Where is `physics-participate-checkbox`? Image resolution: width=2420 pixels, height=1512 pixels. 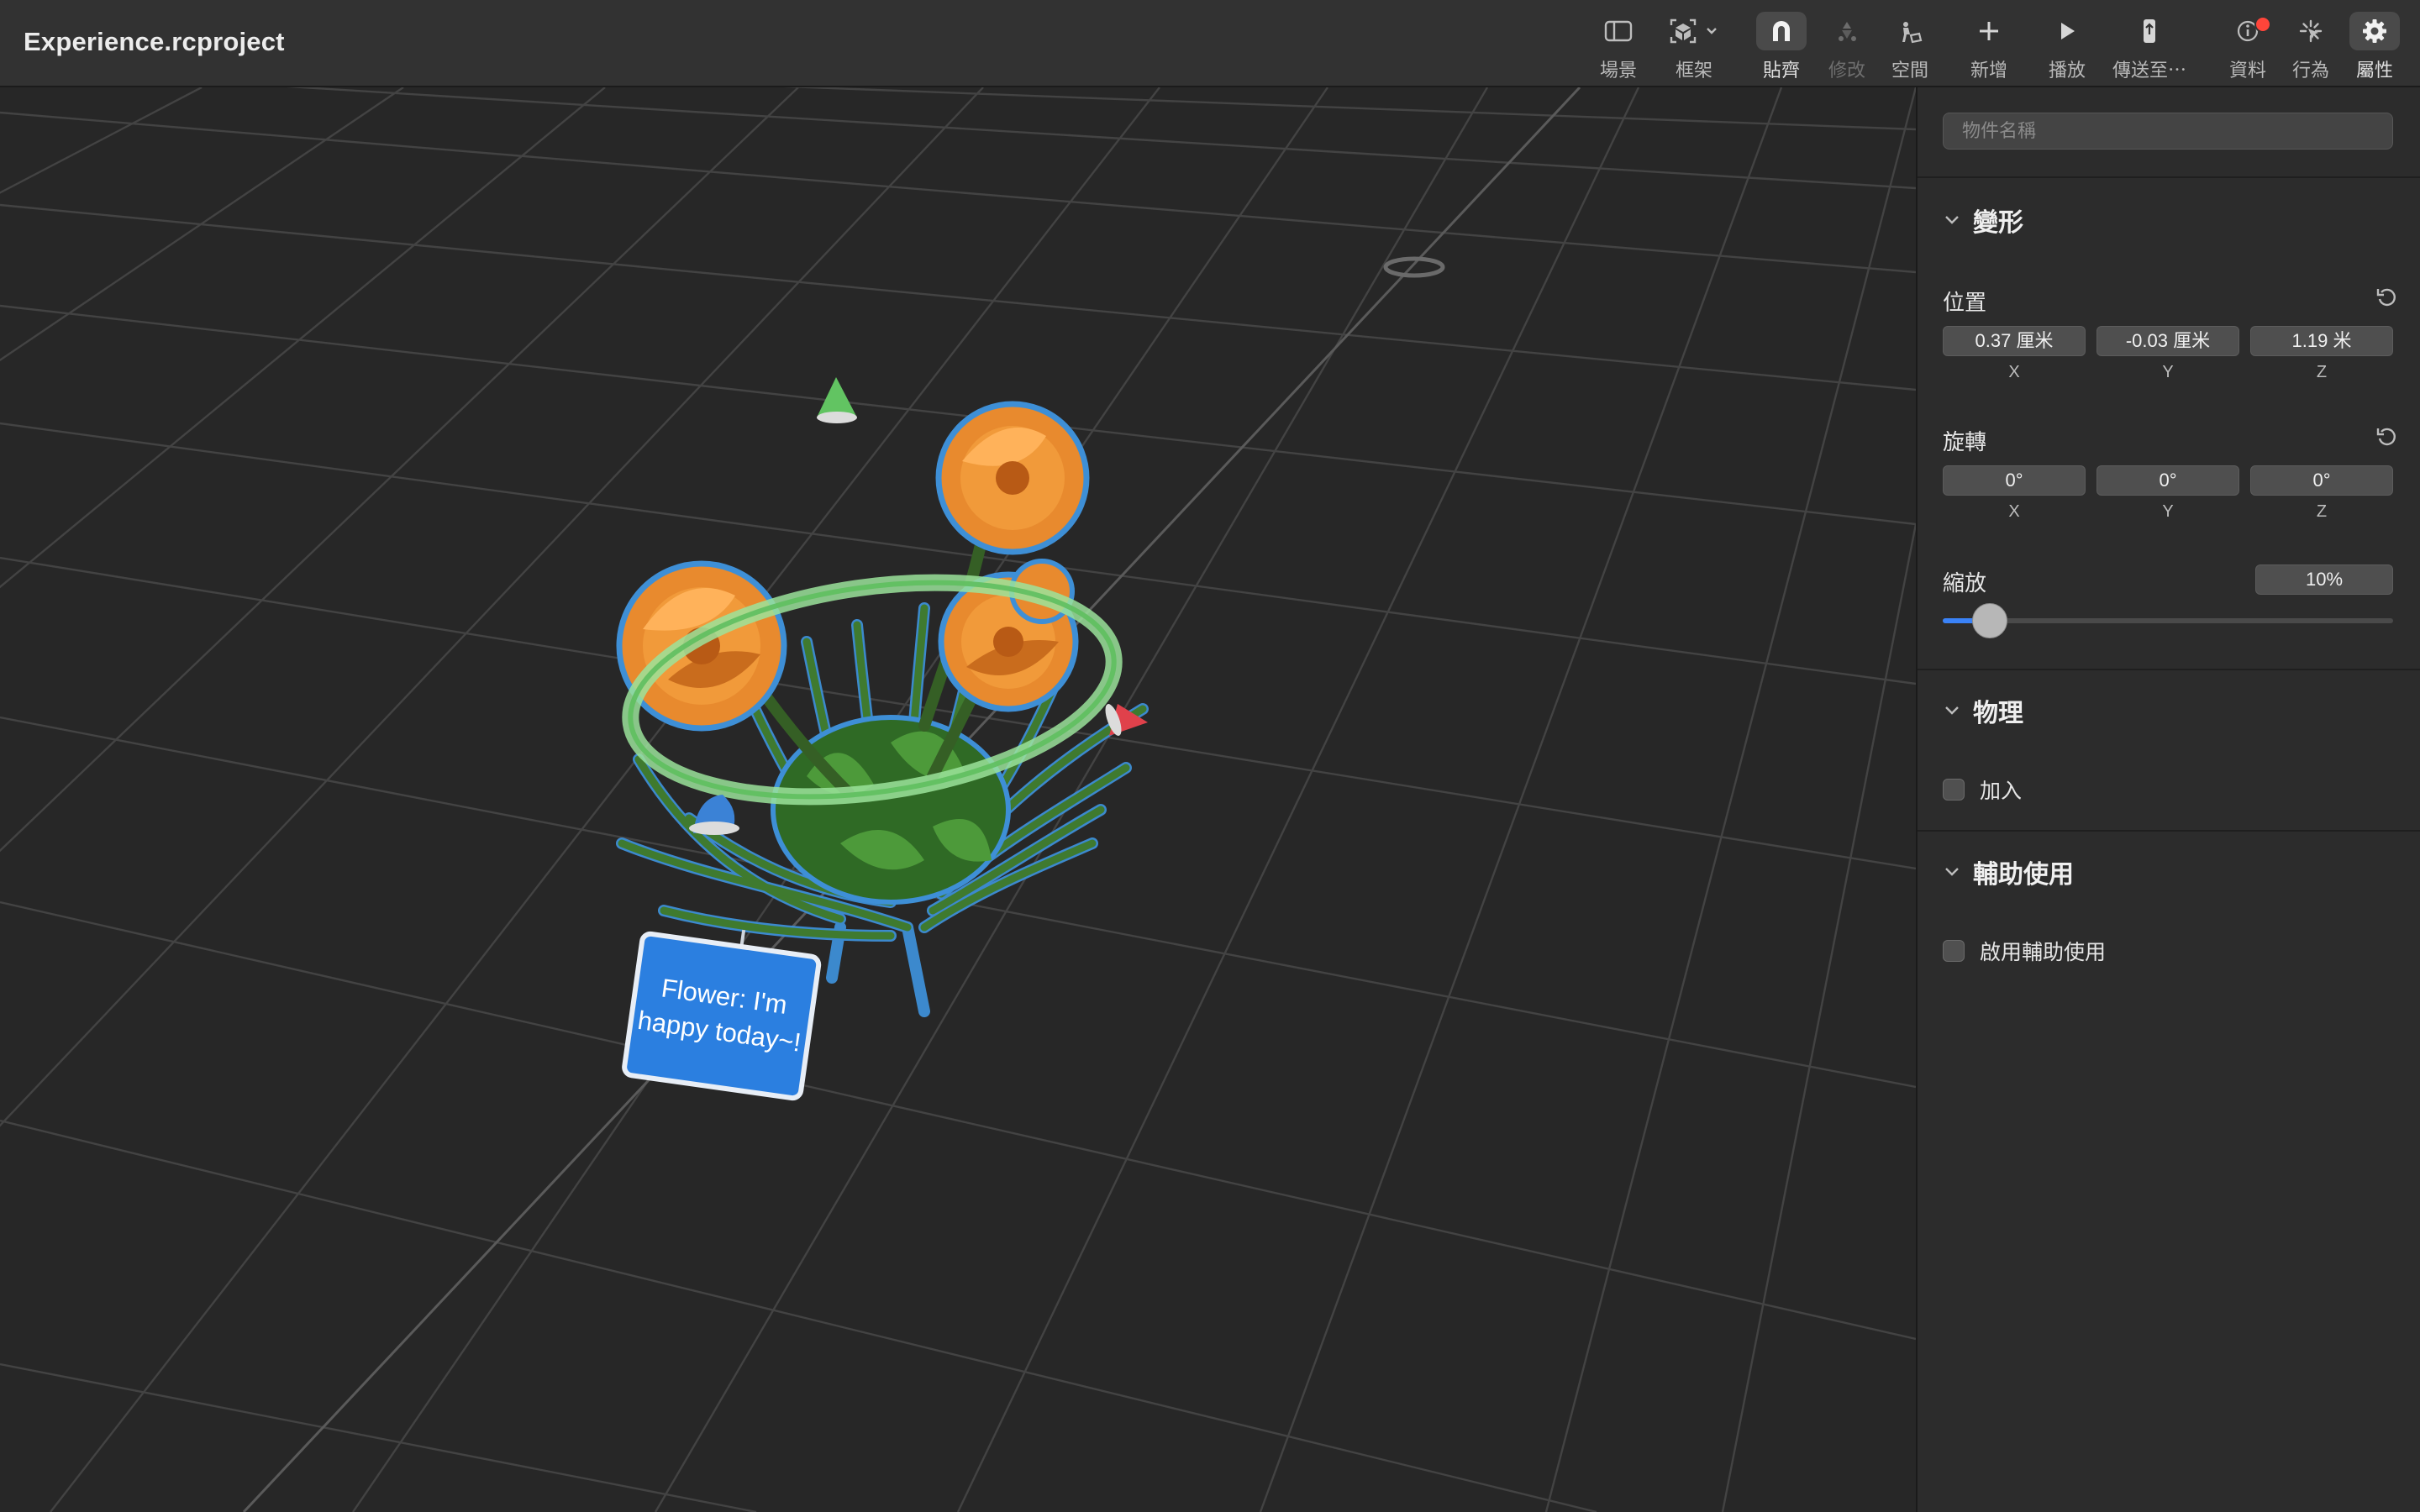 physics-participate-checkbox is located at coordinates (1954, 790).